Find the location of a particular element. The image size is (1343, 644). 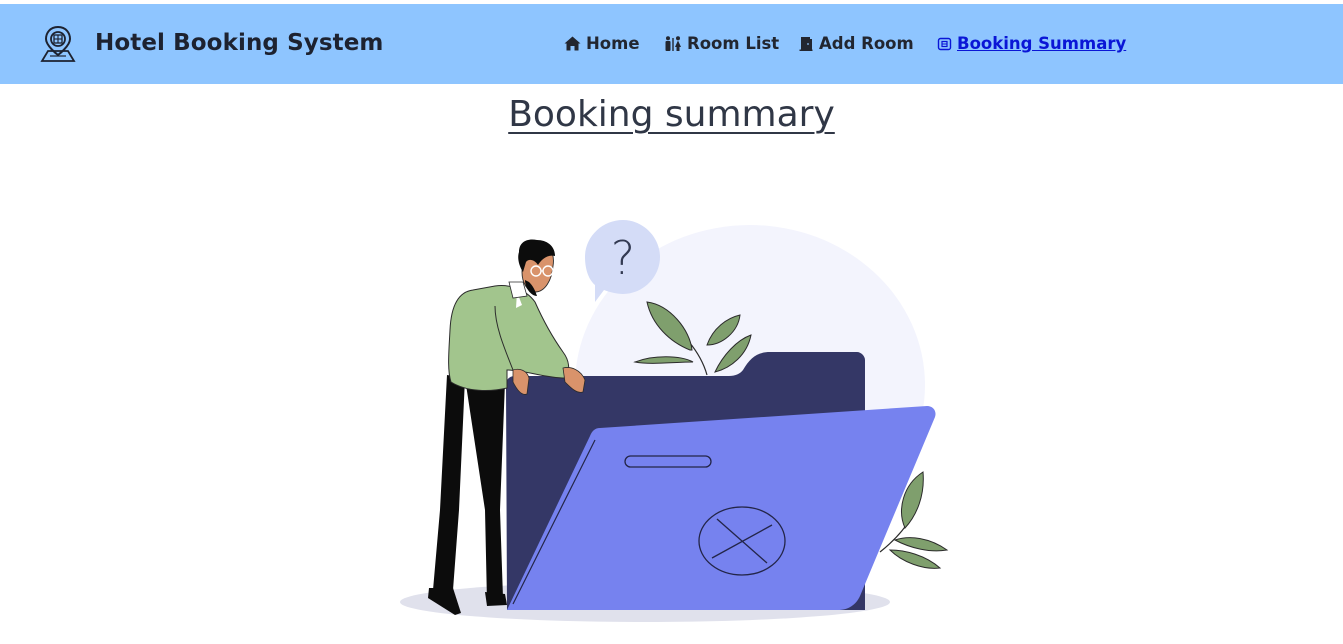

nav-add-room-label: Add Room is located at coordinates (866, 43).